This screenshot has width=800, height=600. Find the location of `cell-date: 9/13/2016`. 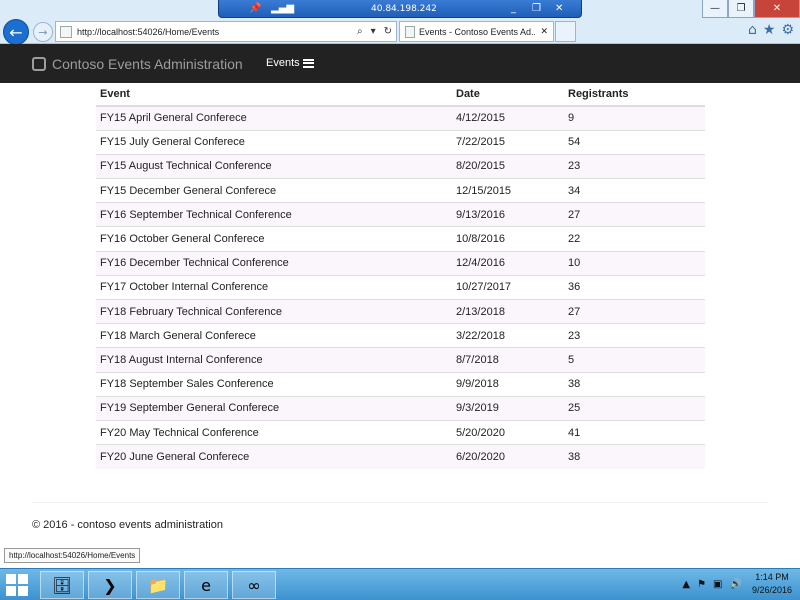

cell-date: 9/13/2016 is located at coordinates (508, 214).